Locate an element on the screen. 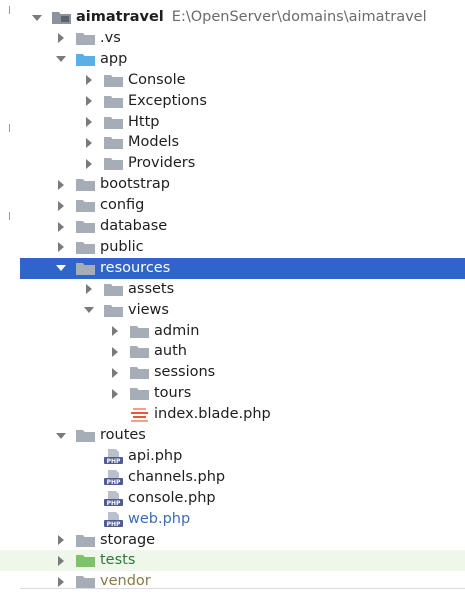 The image size is (465, 592). tree-item-label: storage is located at coordinates (128, 539).